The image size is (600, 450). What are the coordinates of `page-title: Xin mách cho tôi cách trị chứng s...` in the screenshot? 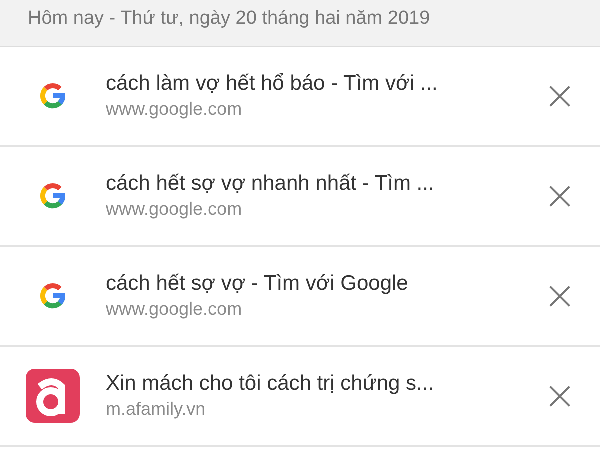 It's located at (313, 384).